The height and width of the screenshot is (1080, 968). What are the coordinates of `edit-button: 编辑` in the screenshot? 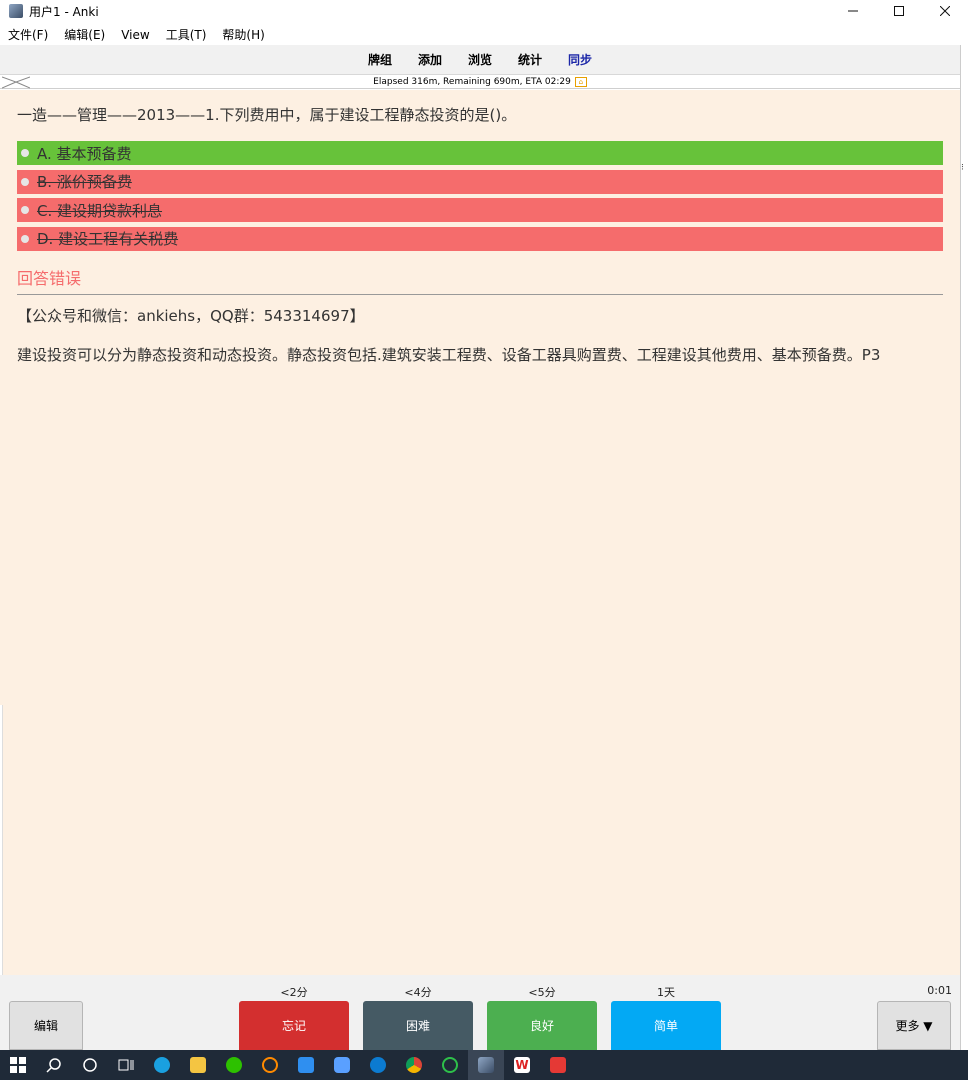 It's located at (46, 1025).